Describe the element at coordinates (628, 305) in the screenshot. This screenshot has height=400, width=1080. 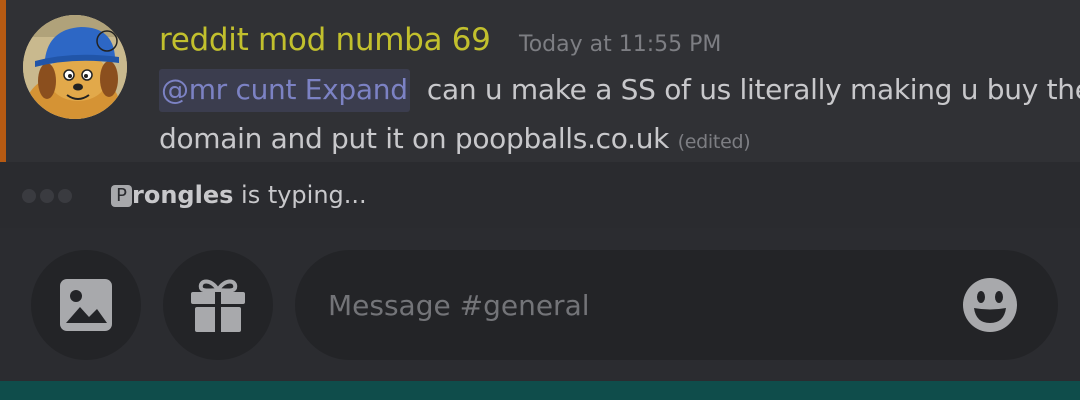
I see `message-input` at that location.